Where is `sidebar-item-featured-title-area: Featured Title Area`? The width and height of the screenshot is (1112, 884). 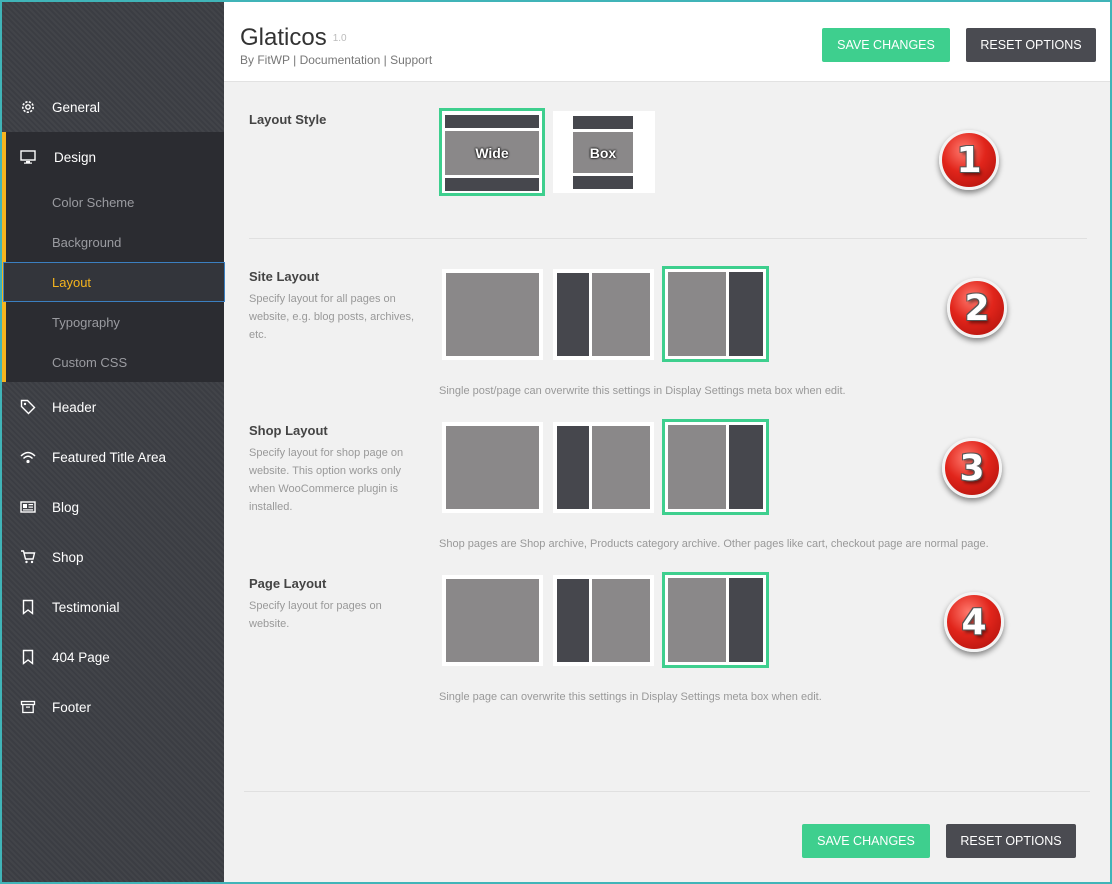
sidebar-item-featured-title-area: Featured Title Area is located at coordinates (113, 457).